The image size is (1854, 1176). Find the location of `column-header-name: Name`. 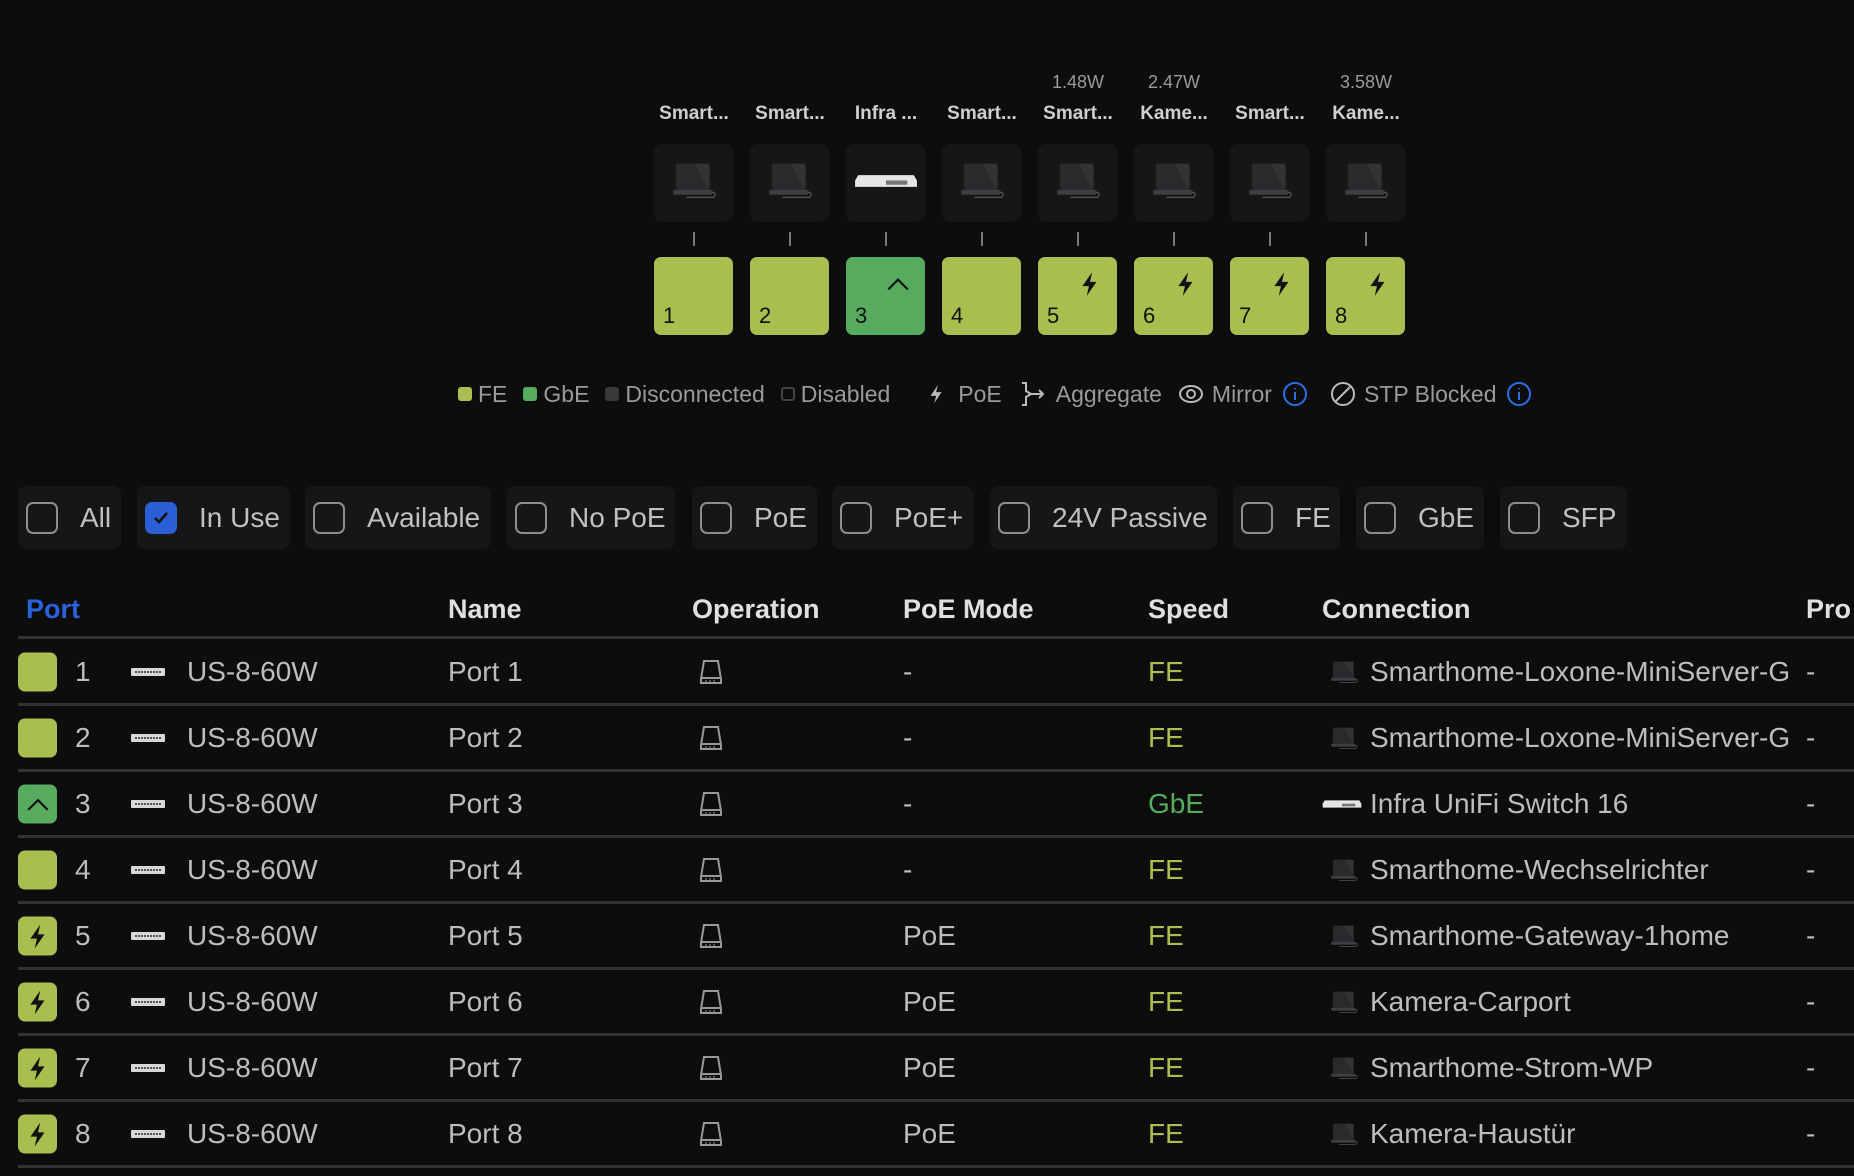

column-header-name: Name is located at coordinates (485, 609).